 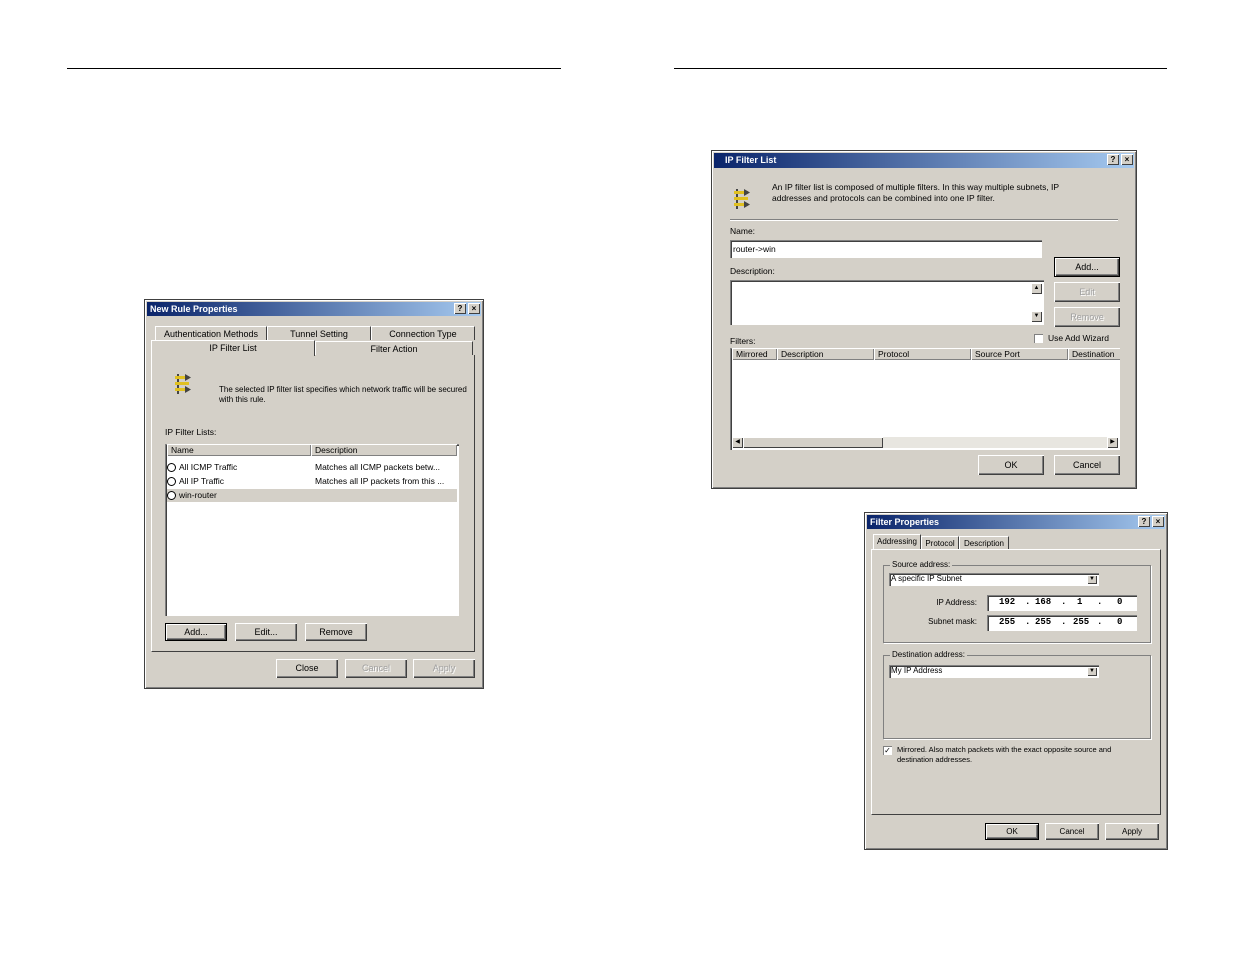 What do you see at coordinates (1119, 622) in the screenshot?
I see `mask-octet-4: 0` at bounding box center [1119, 622].